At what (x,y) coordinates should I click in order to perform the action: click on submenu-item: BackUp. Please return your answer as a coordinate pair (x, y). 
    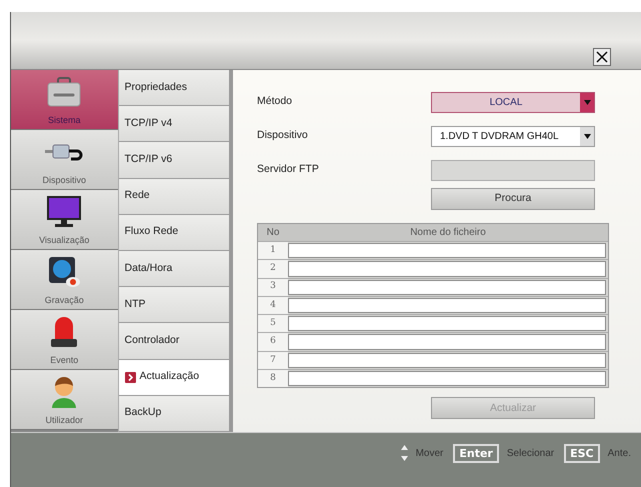
    Looking at the image, I should click on (173, 414).